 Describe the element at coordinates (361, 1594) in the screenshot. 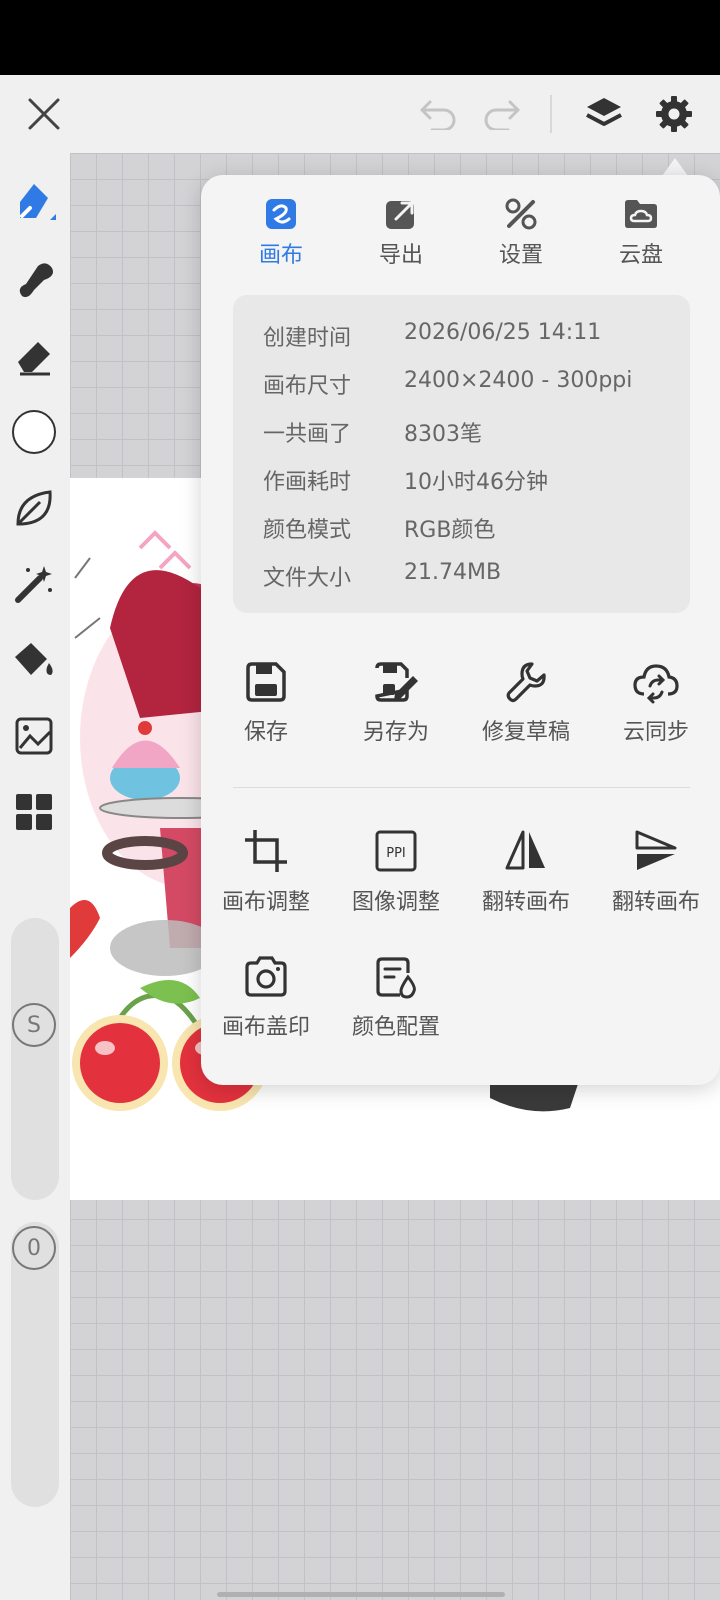

I see `home-indicator` at that location.